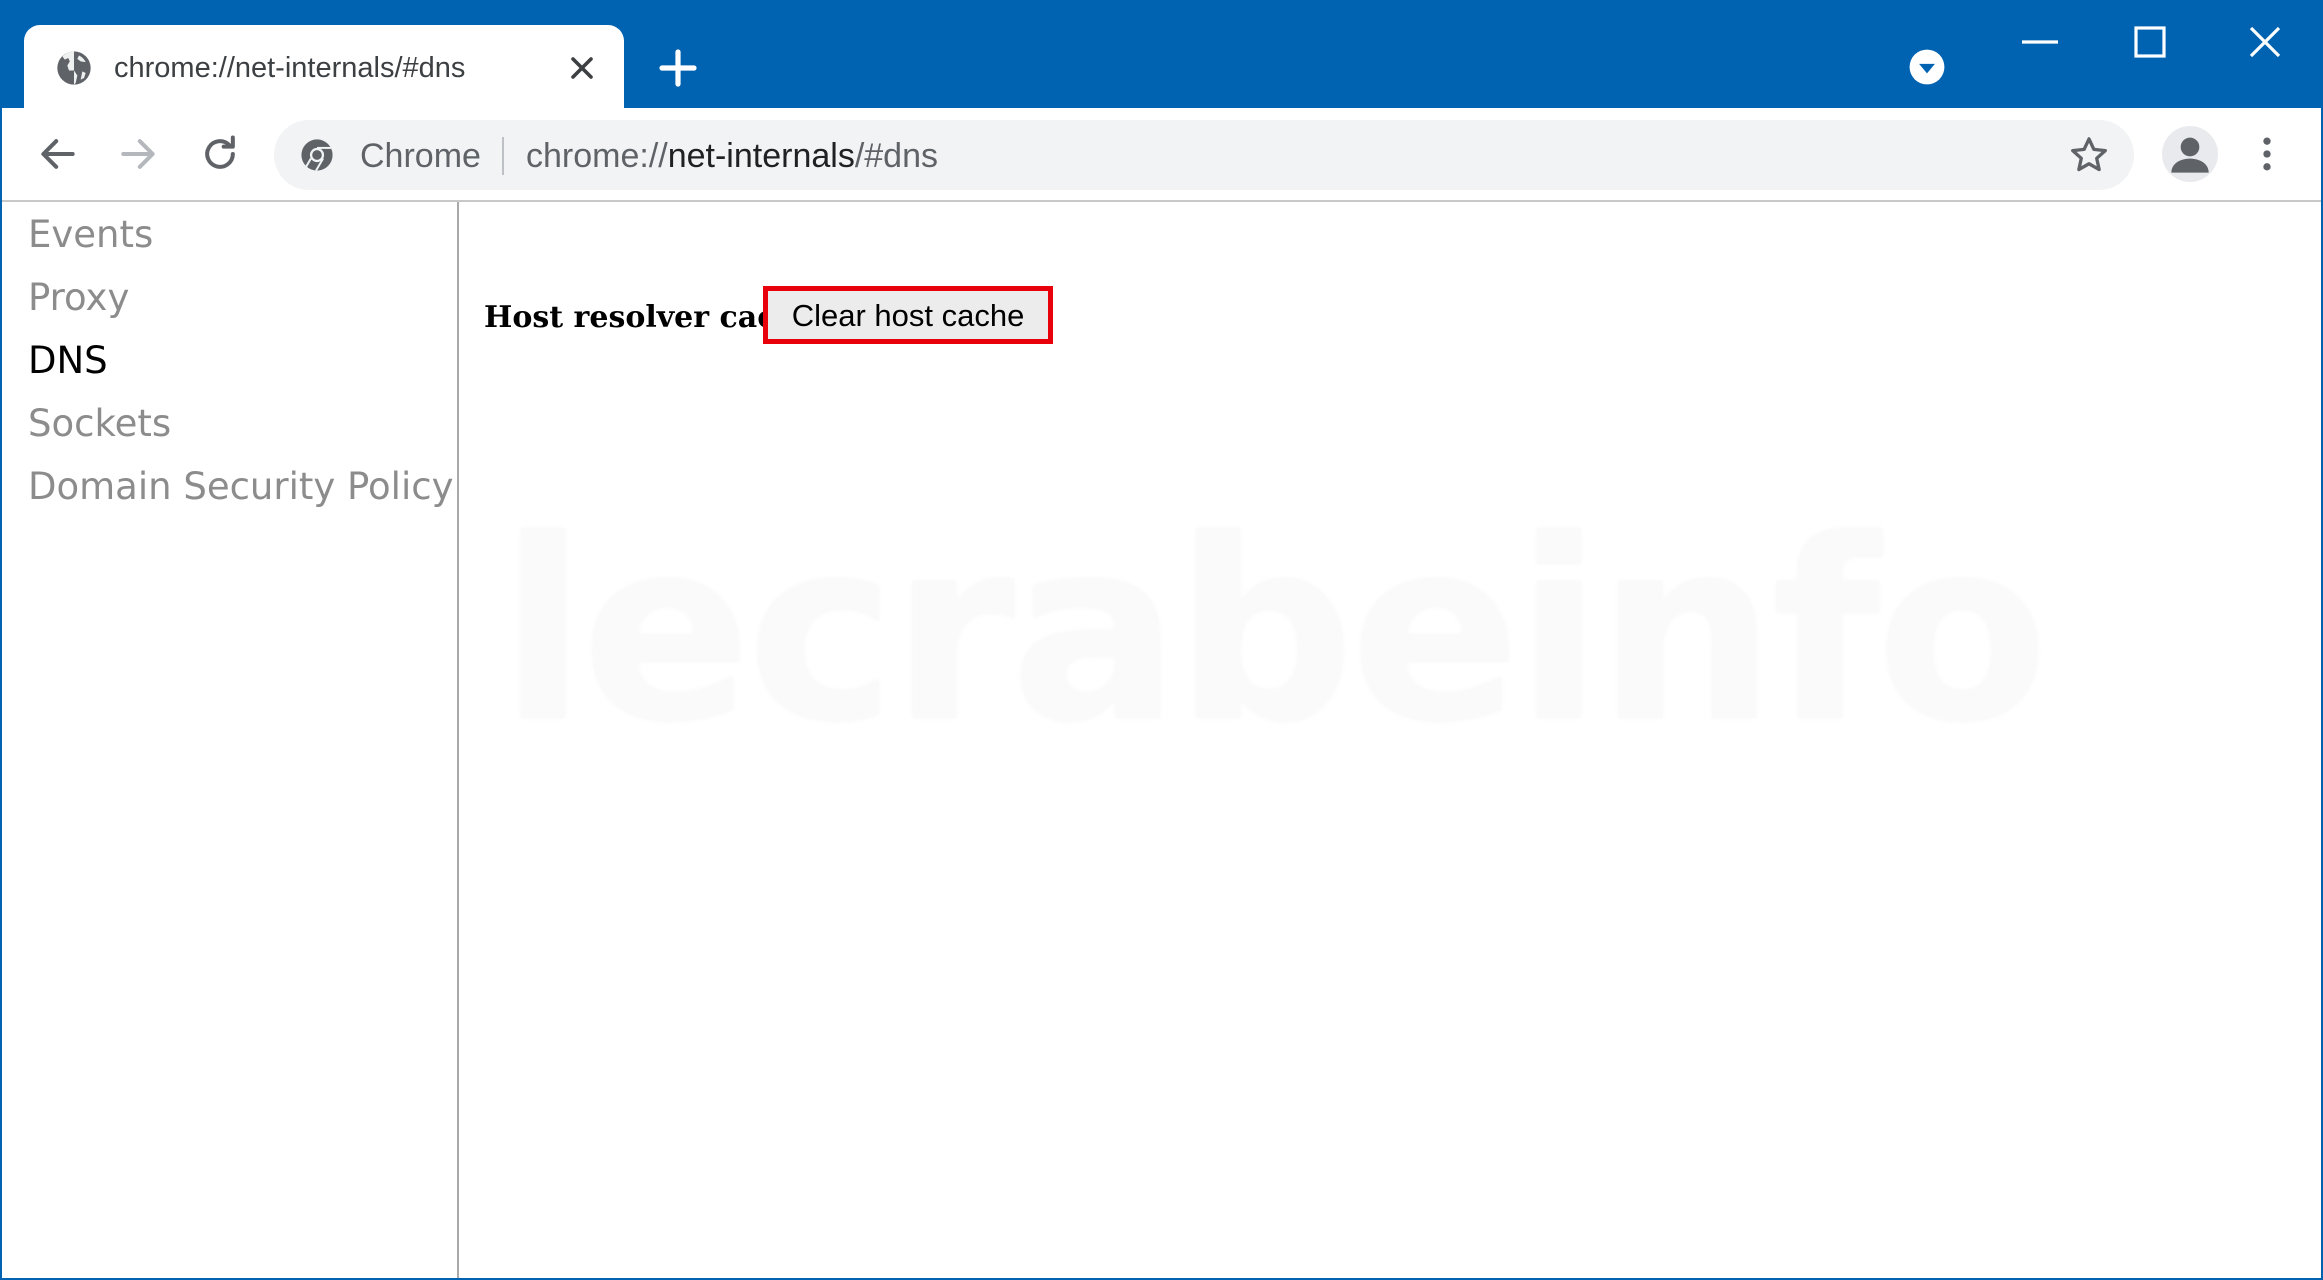  What do you see at coordinates (58, 154) in the screenshot?
I see `back-arrow-icon` at bounding box center [58, 154].